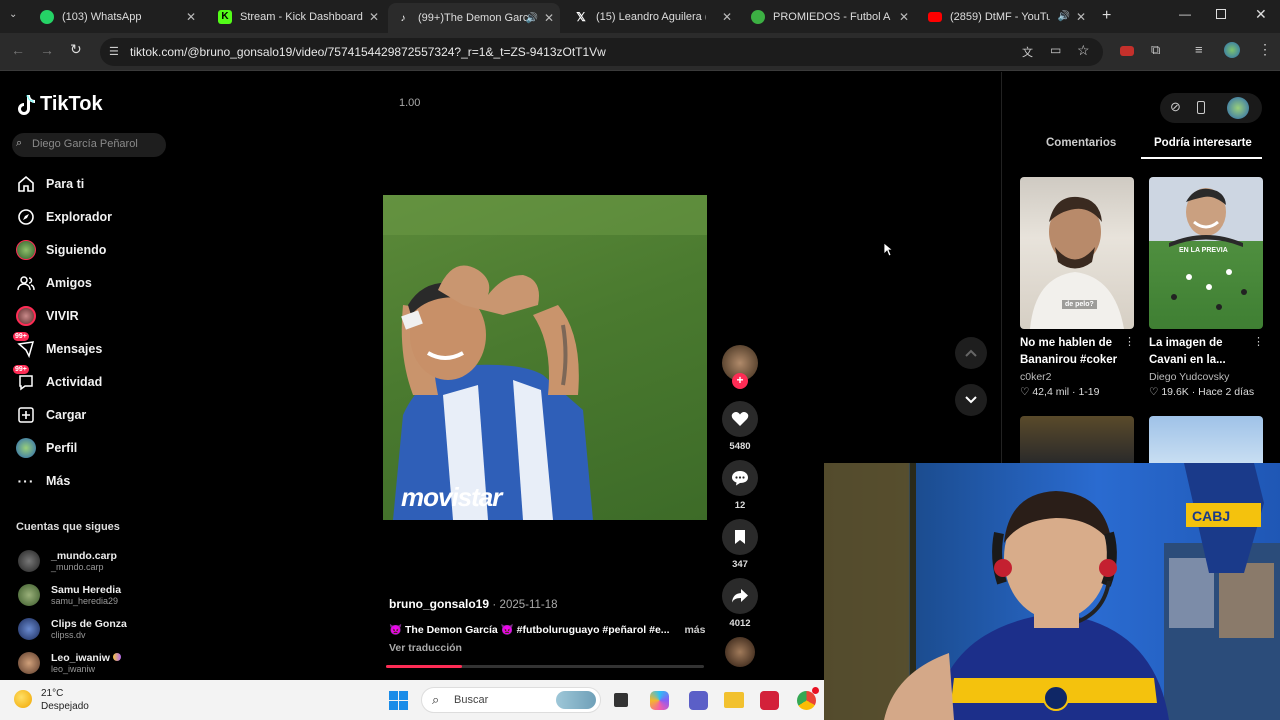  Describe the element at coordinates (652, 16) in the screenshot. I see `tab-x: 𝕏 (15) Leandro Aguilera (@Ta ✕` at that location.